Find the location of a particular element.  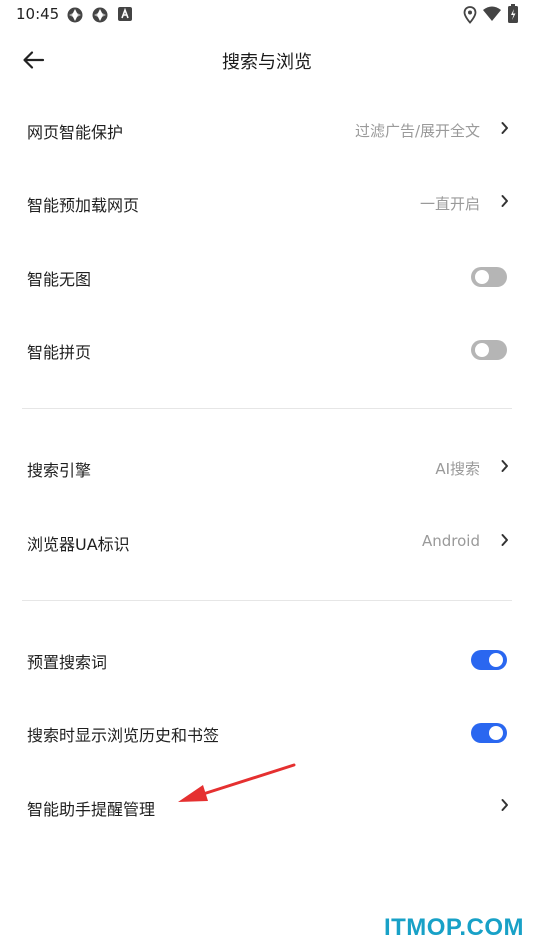

row-label: 网页智能保护 is located at coordinates (75, 132).